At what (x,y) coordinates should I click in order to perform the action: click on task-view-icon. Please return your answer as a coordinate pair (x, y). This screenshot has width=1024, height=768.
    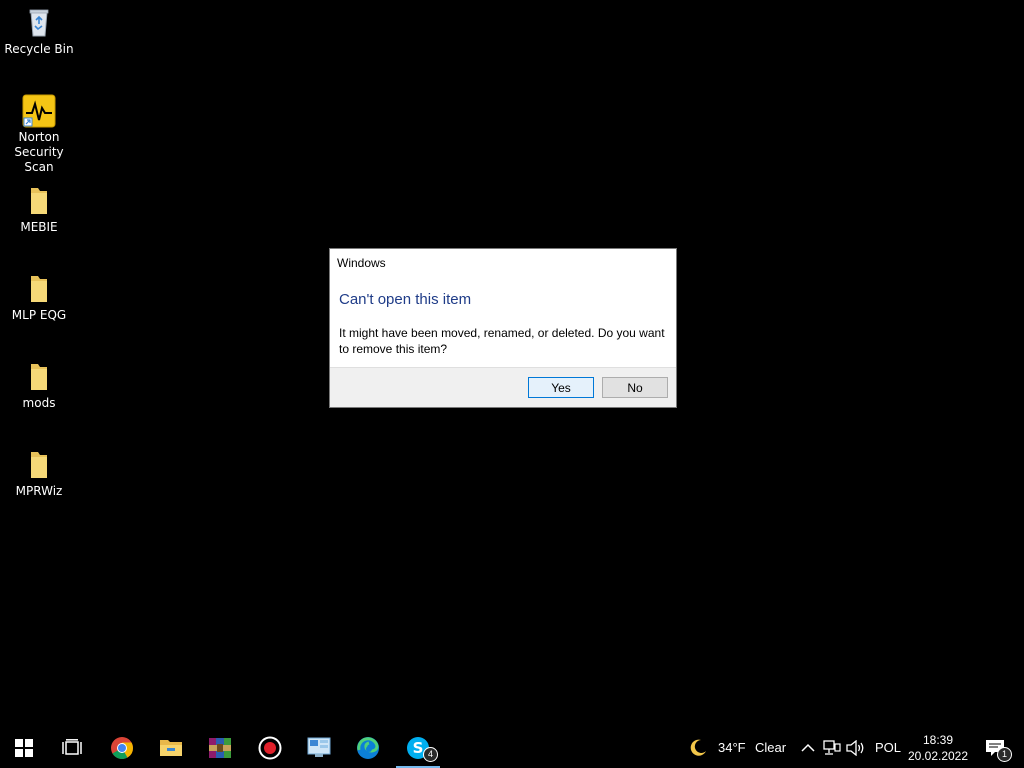
    Looking at the image, I should click on (72, 747).